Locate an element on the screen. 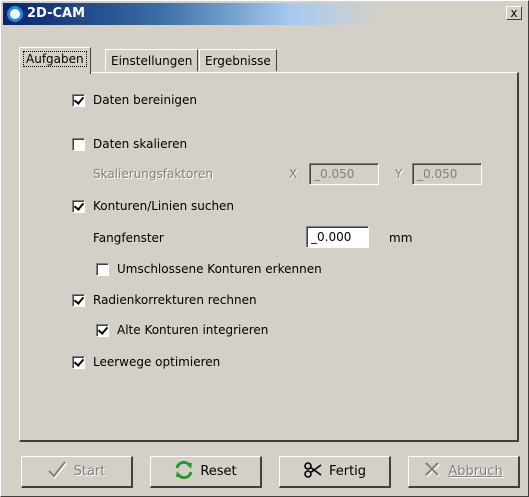  tab-label: Ergebnisse is located at coordinates (238, 61).